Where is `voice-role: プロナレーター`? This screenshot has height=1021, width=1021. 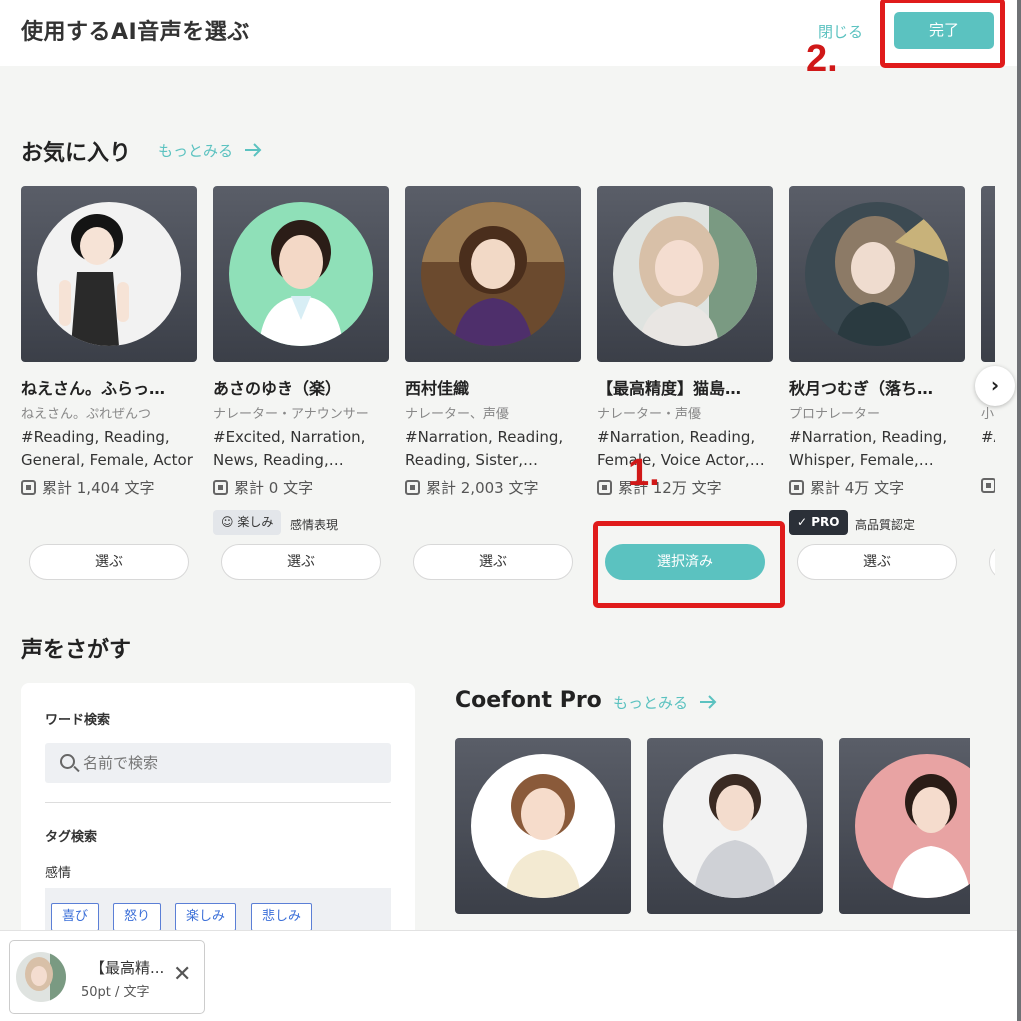
voice-role: プロナレーター is located at coordinates (835, 414).